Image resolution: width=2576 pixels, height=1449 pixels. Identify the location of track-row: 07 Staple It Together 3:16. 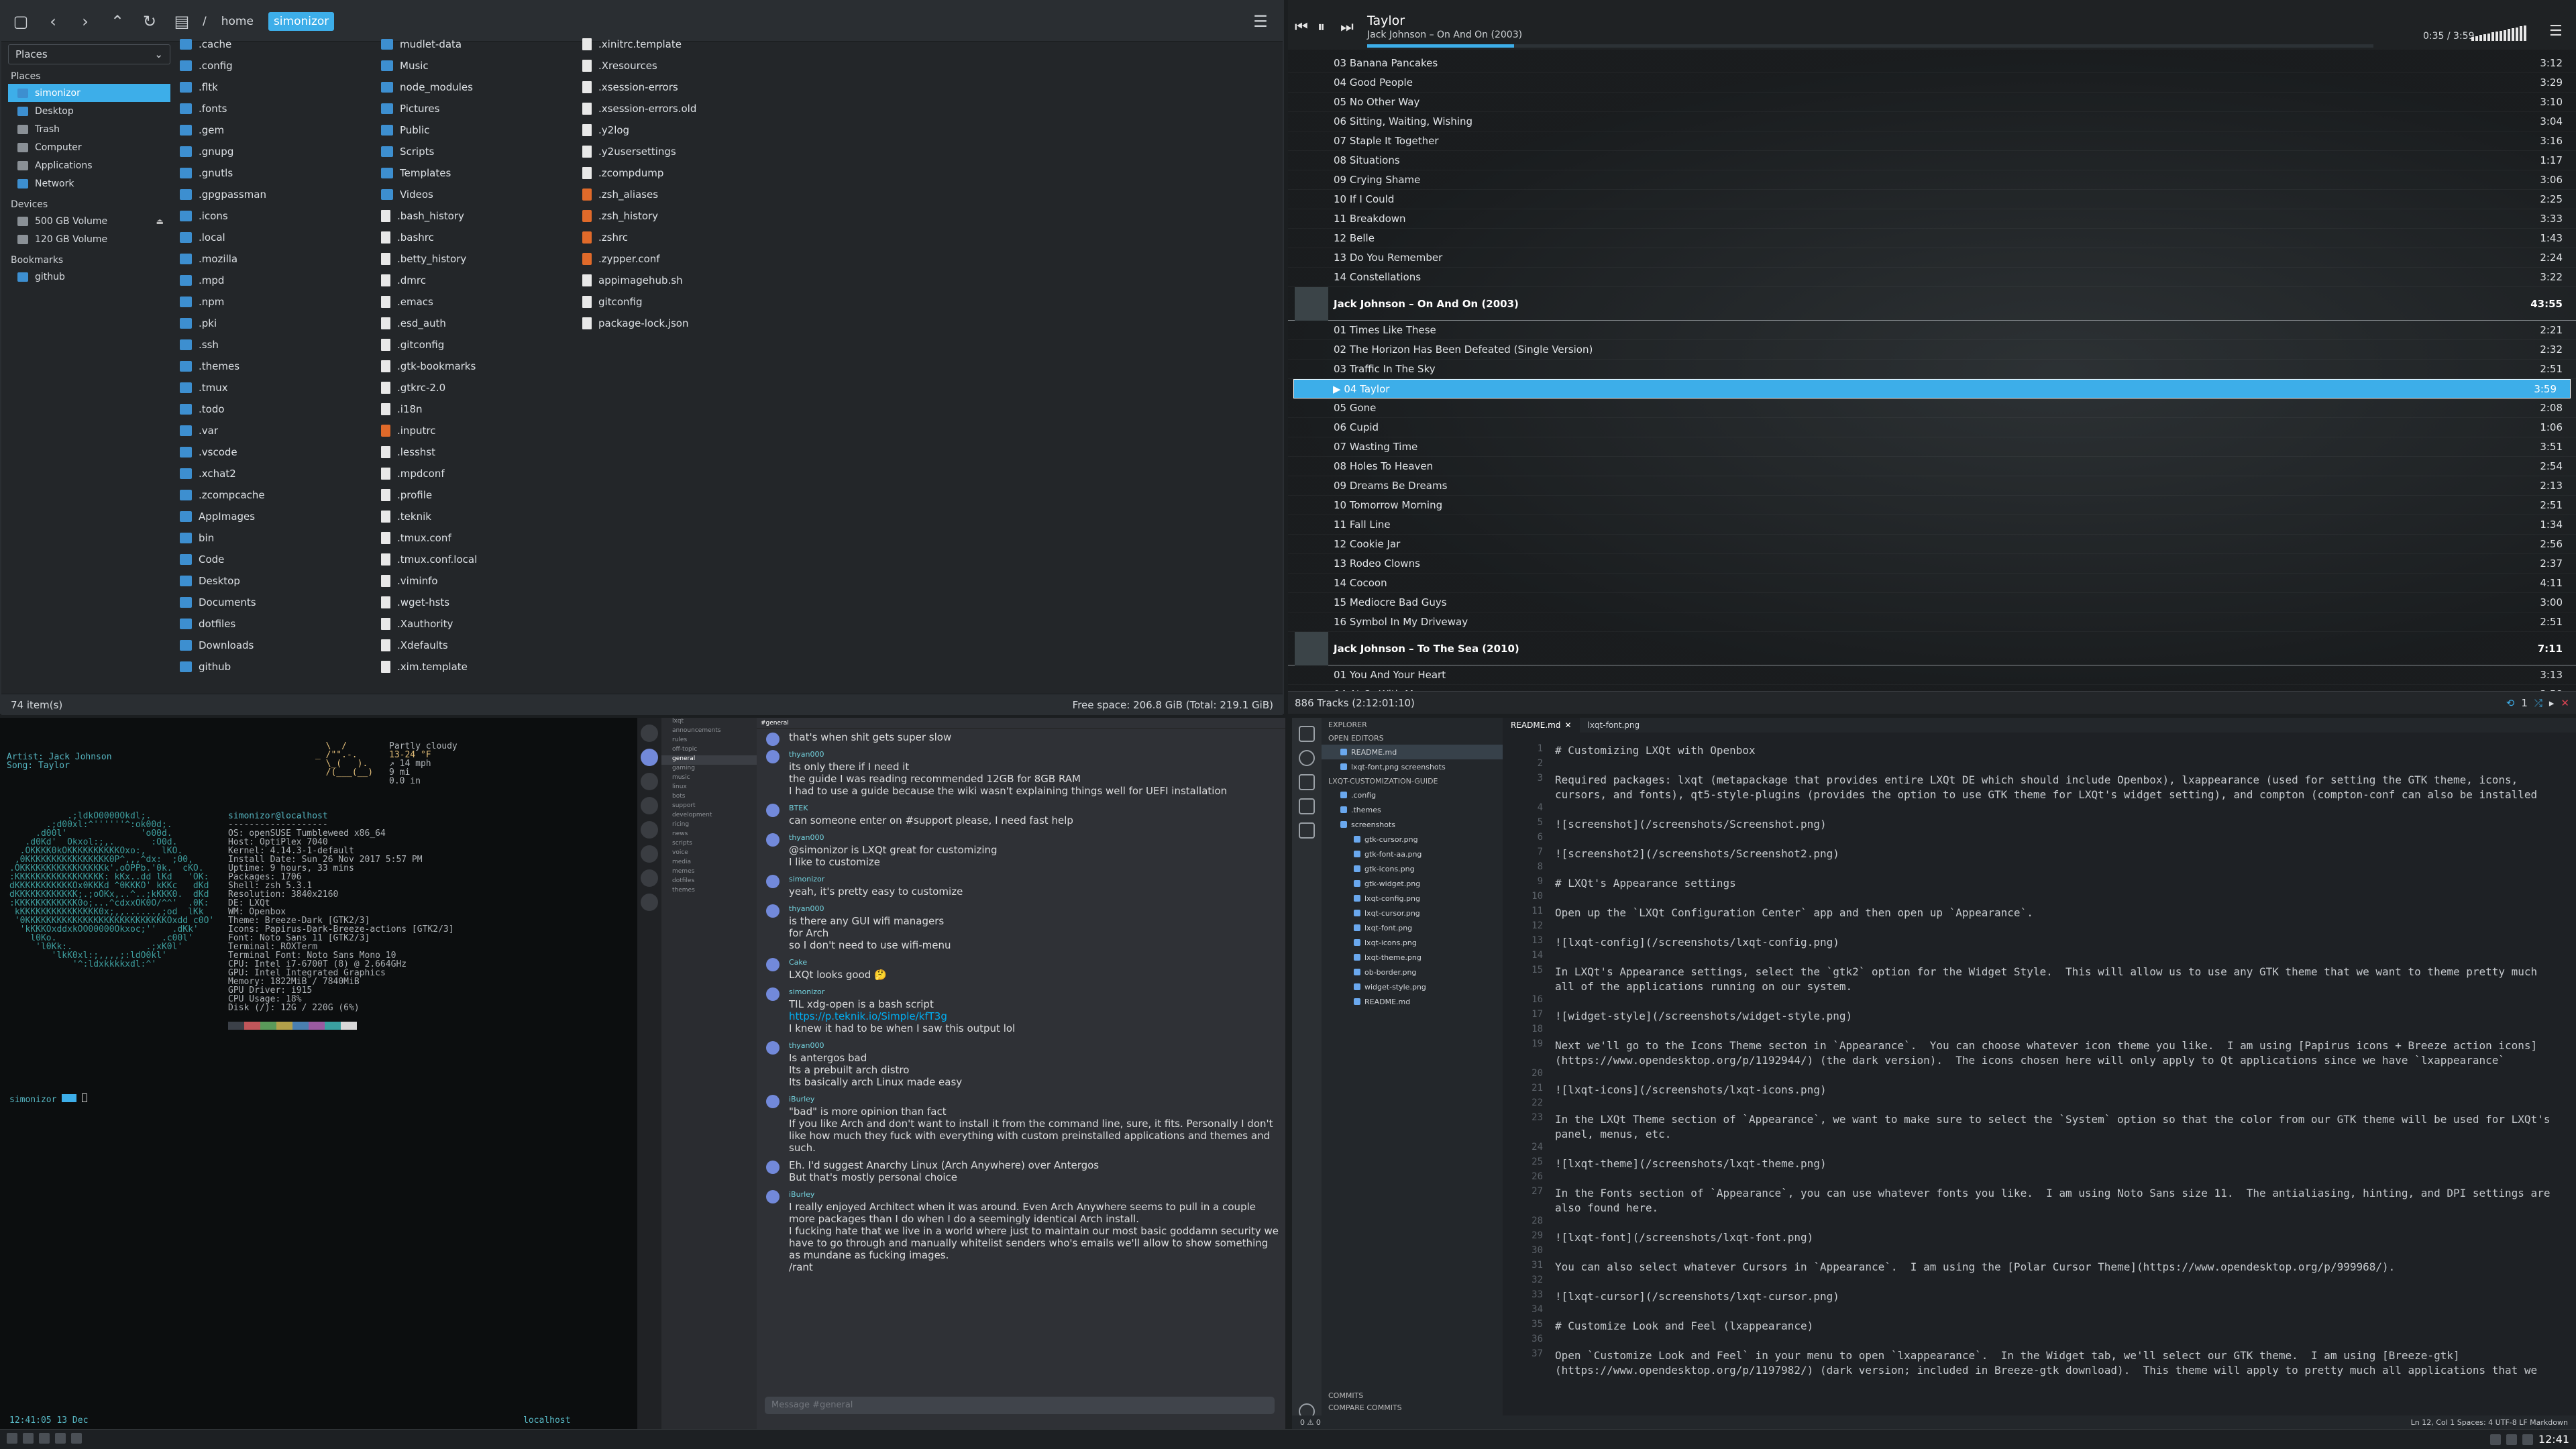
(1932, 141).